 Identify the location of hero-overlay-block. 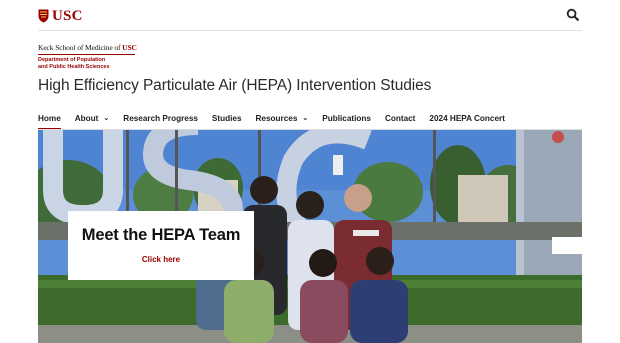
(567, 245).